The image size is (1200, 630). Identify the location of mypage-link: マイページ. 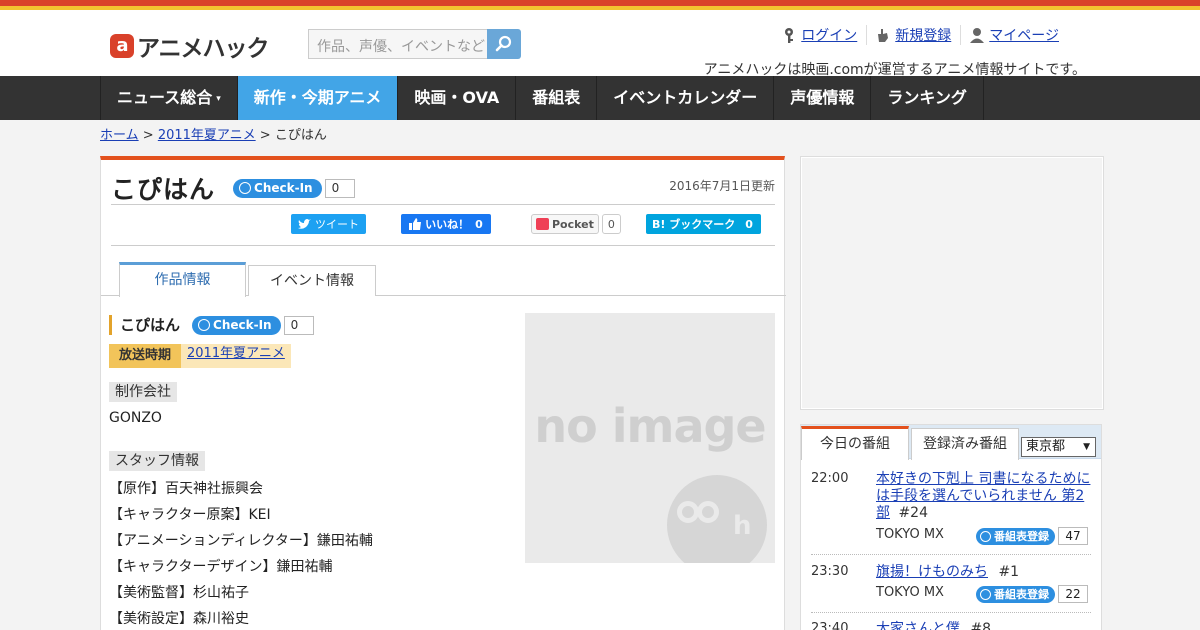
(1014, 35).